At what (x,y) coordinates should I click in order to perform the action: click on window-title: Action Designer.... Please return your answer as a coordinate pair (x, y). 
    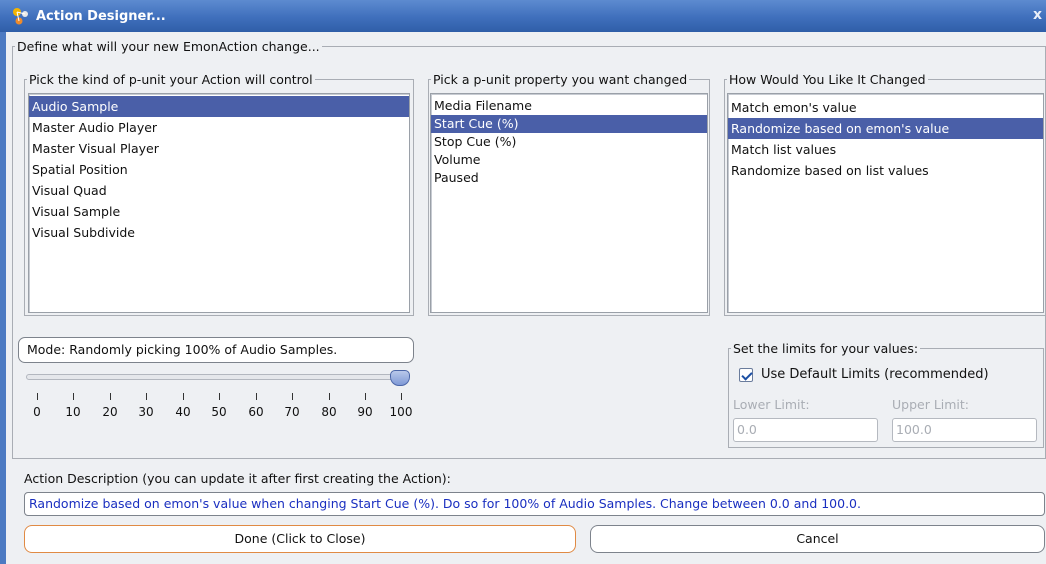
    Looking at the image, I should click on (101, 16).